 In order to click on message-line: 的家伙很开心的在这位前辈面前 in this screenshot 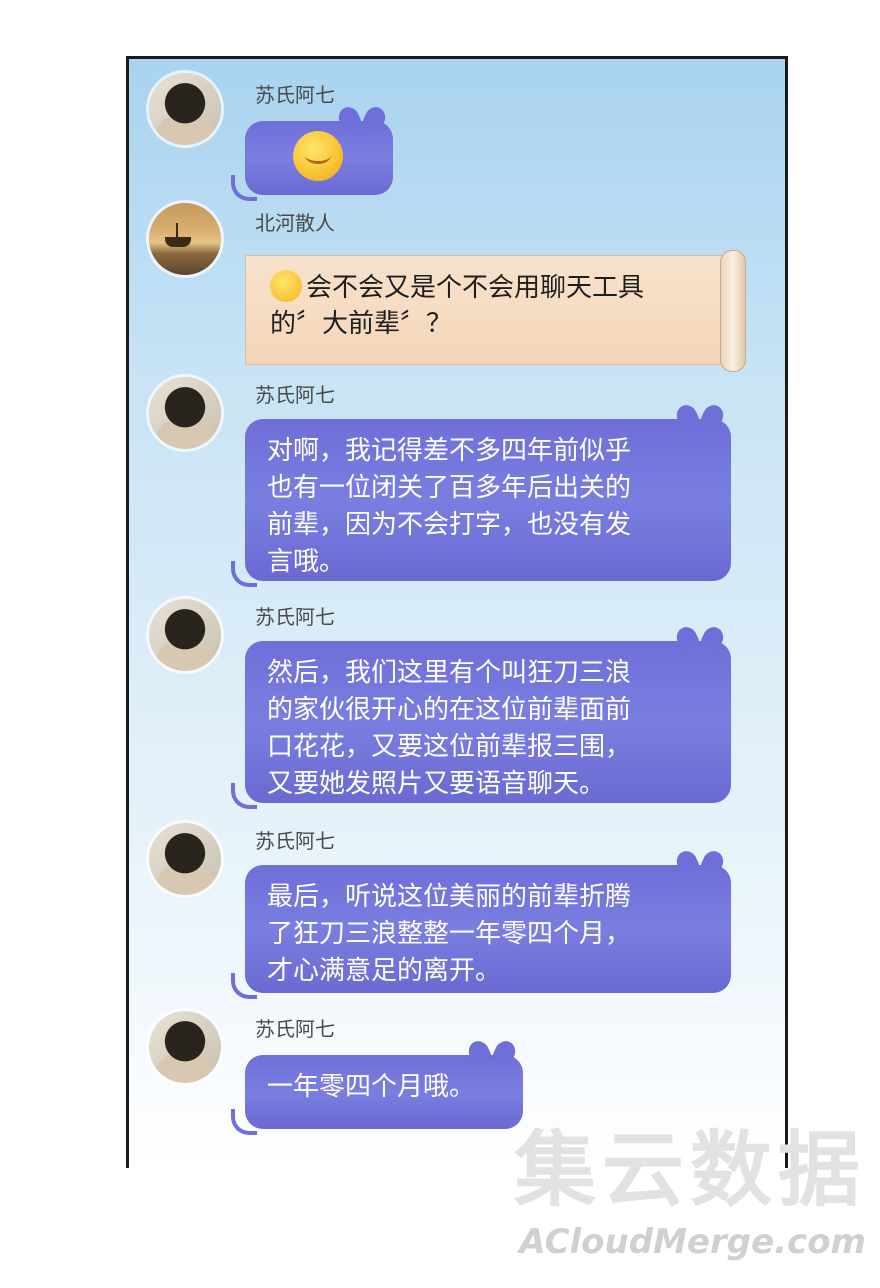, I will do `click(449, 710)`.